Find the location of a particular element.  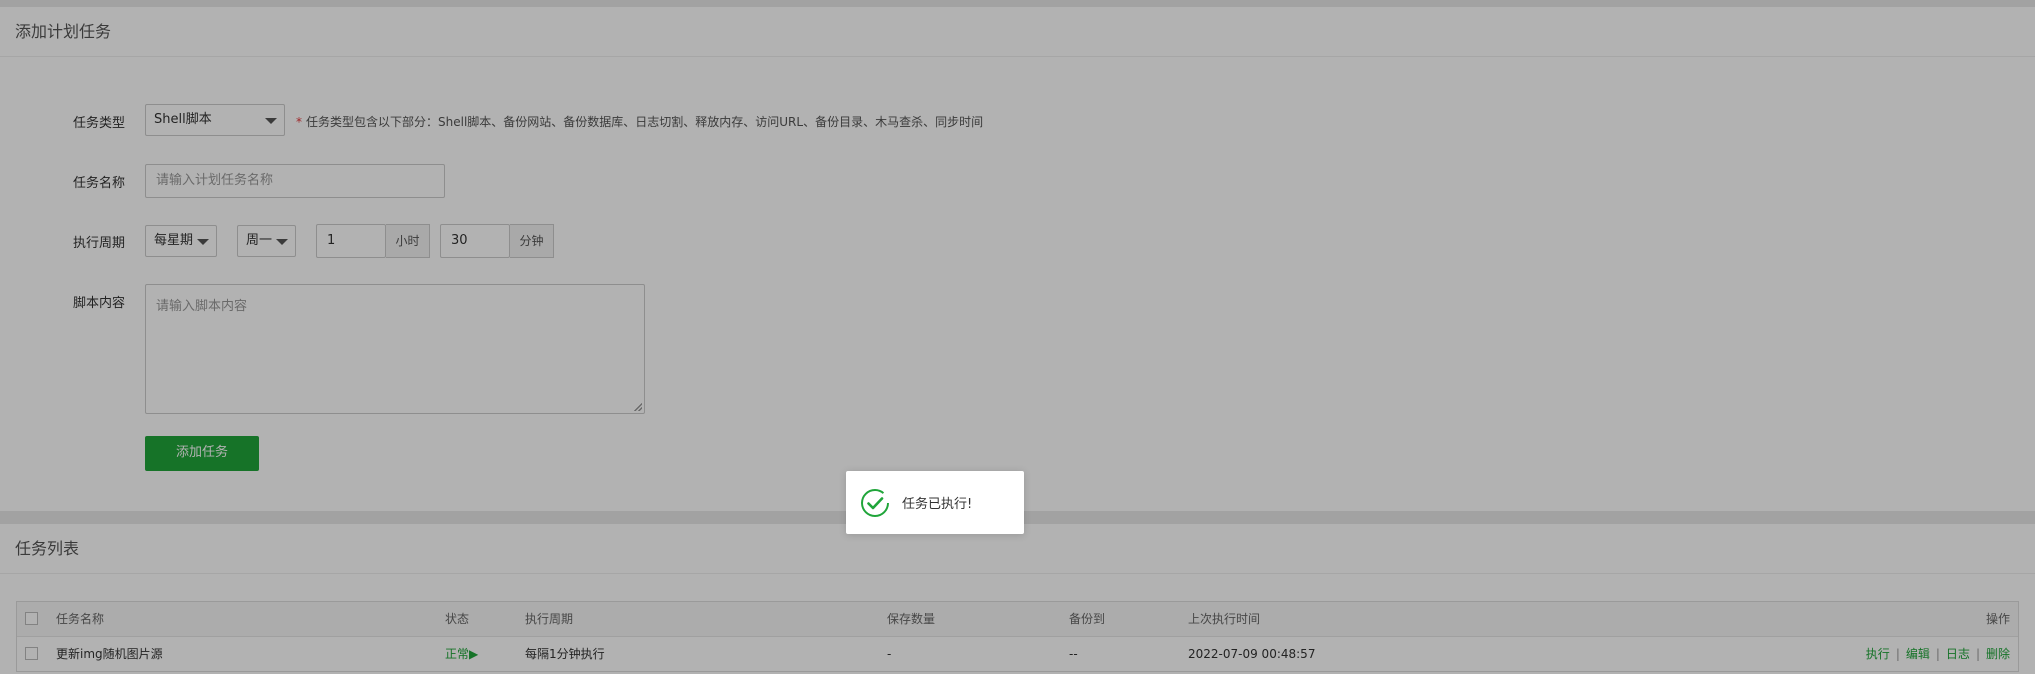

success-toast: 任务已执行! is located at coordinates (935, 502).